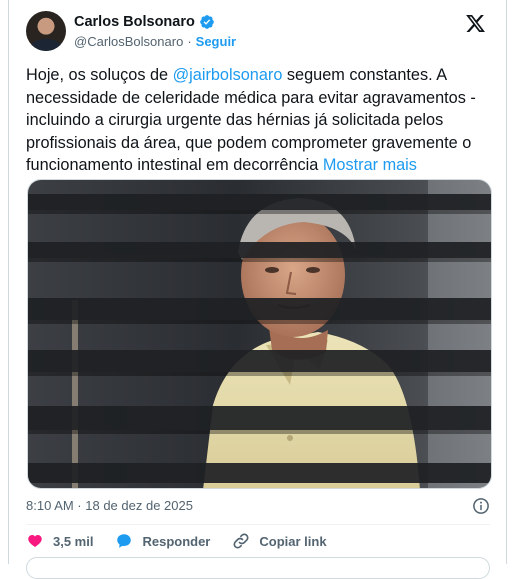 This screenshot has height=579, width=515. I want to click on info-icon, so click(481, 506).